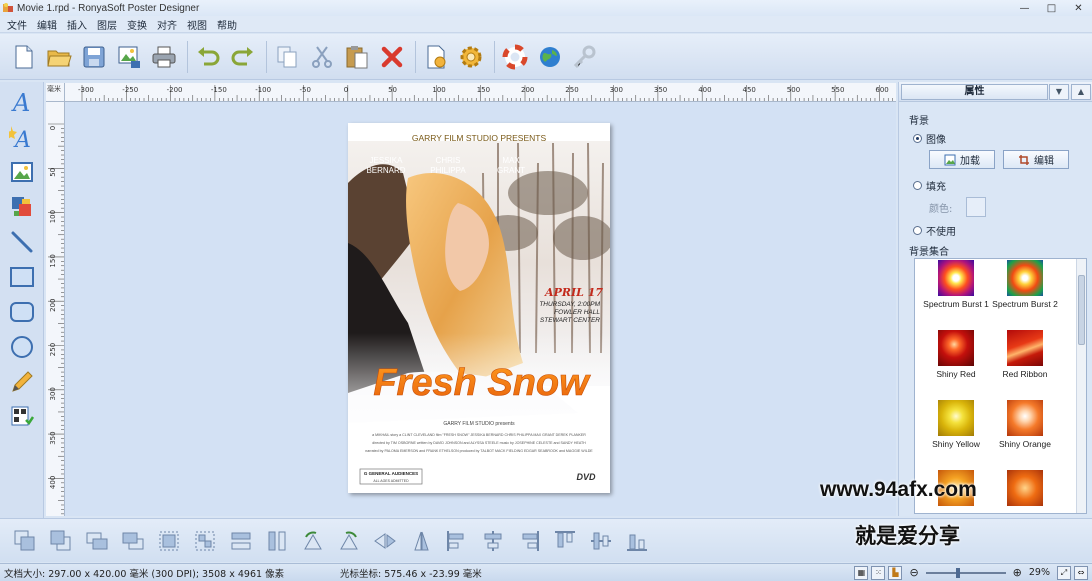  What do you see at coordinates (24, 57) in the screenshot?
I see `new-button` at bounding box center [24, 57].